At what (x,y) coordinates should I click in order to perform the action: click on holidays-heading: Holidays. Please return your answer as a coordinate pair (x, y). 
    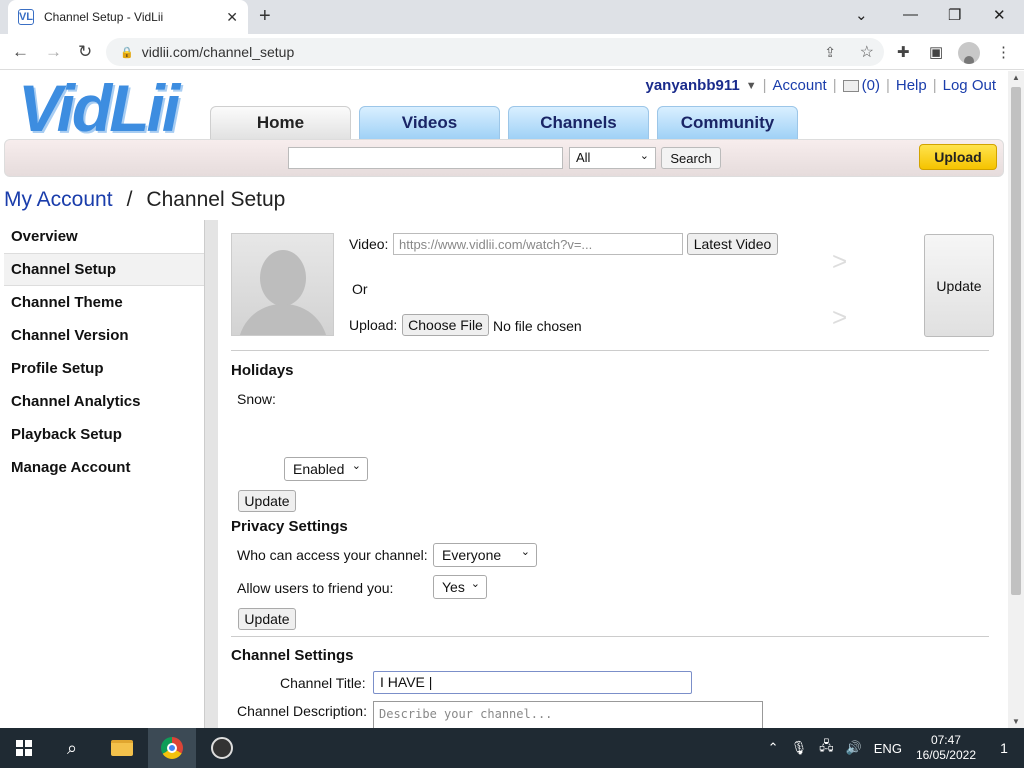
    Looking at the image, I should click on (262, 370).